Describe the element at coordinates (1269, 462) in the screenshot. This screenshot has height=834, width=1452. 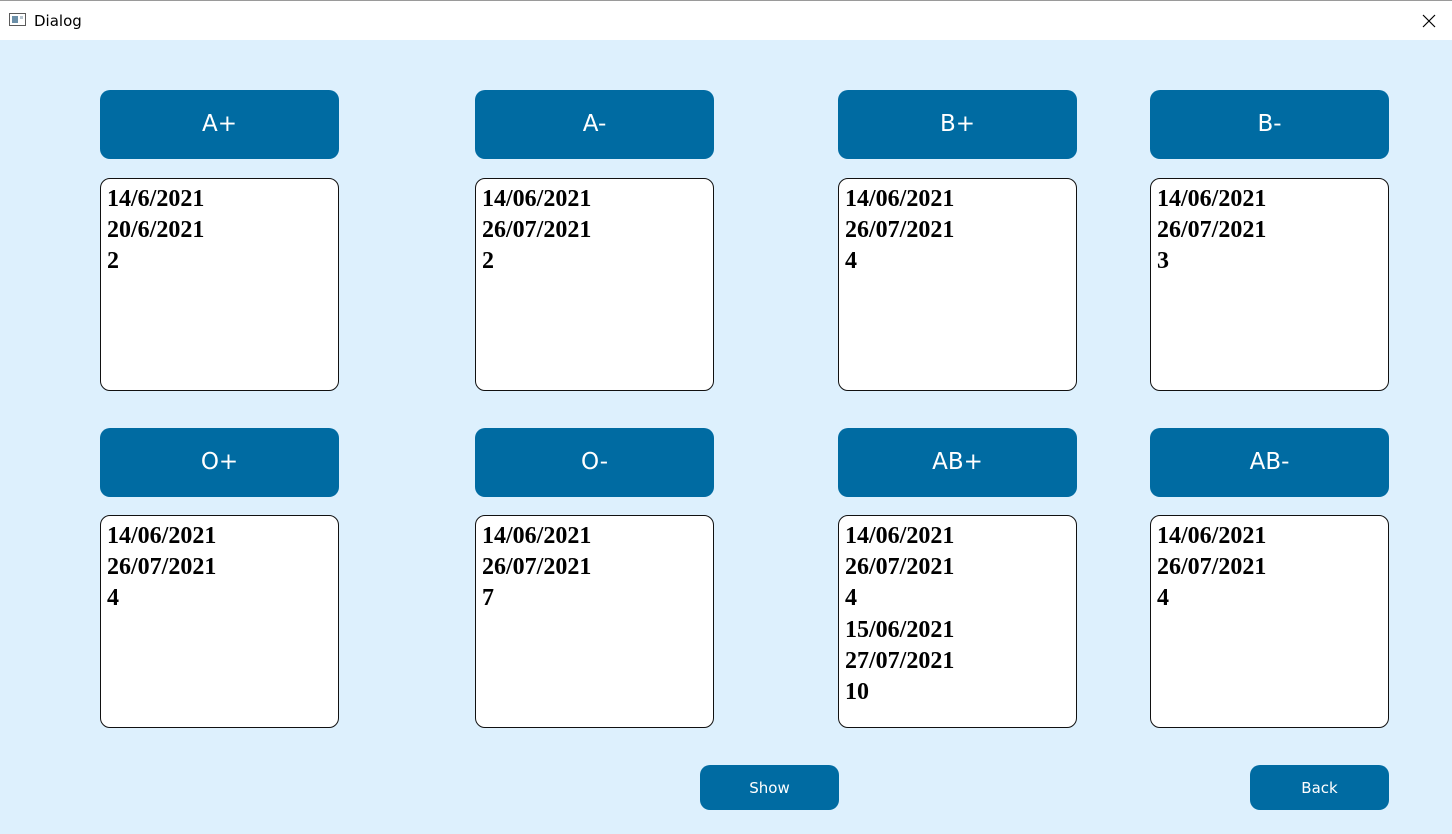
I see `group-button-ab-neg: AB-` at that location.